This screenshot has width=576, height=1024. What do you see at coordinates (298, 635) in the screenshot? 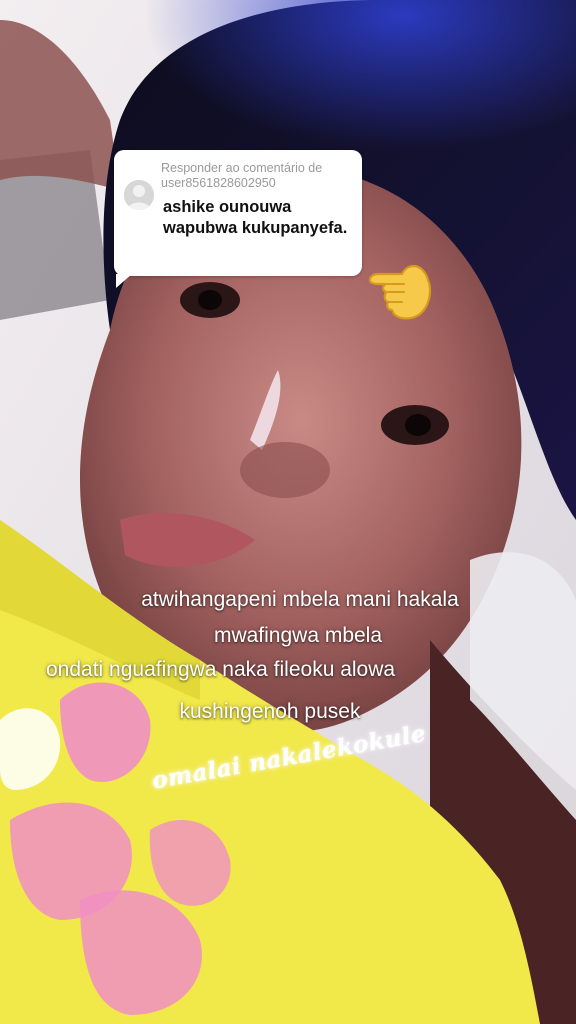
I see `caption-line-2: mwafingwa mbela` at bounding box center [298, 635].